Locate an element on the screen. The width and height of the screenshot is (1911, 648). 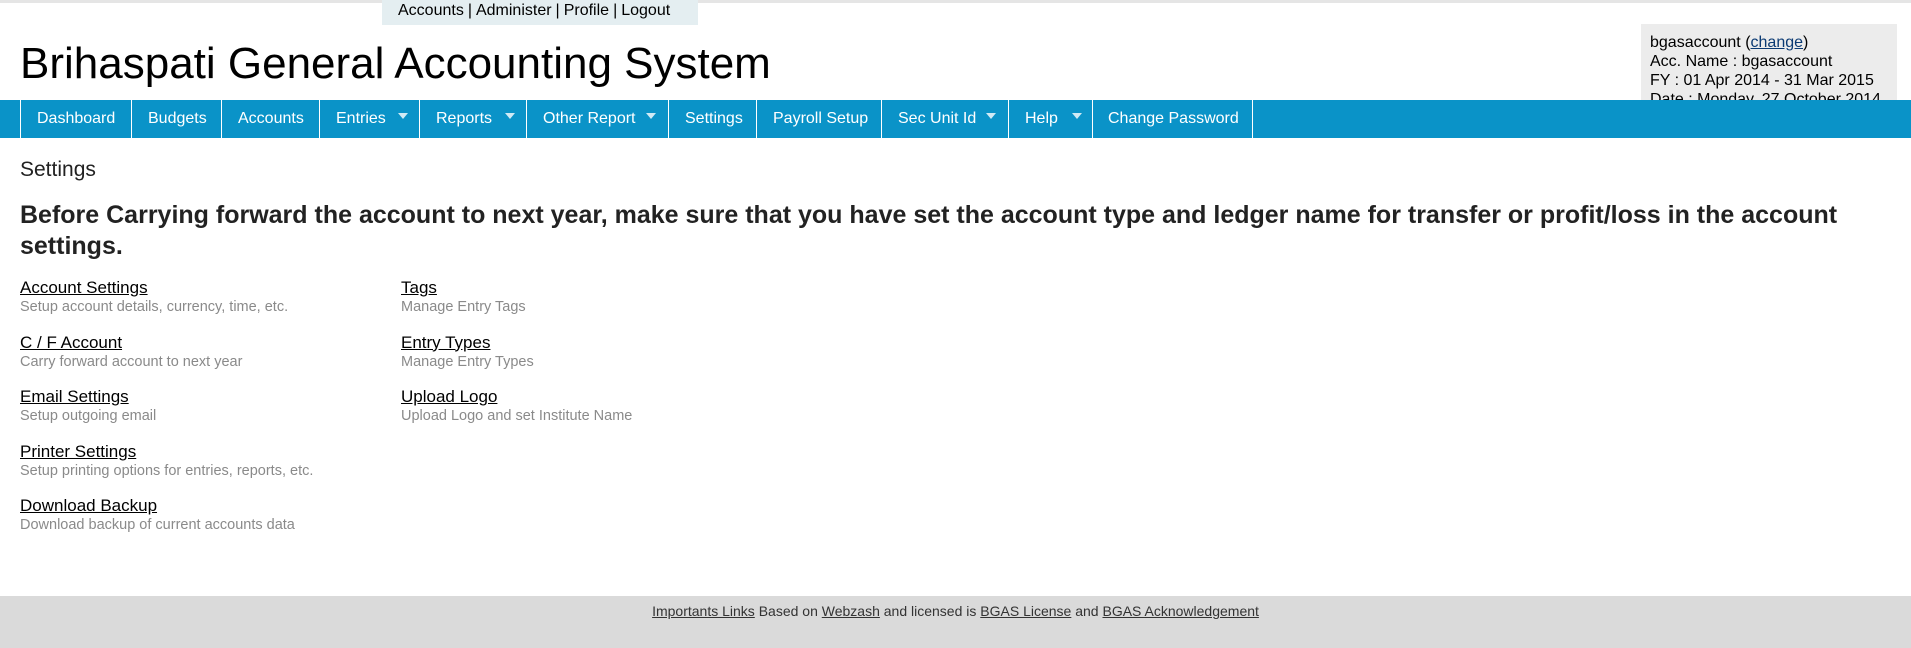
nav-item-entries: Entries is located at coordinates (369, 119).